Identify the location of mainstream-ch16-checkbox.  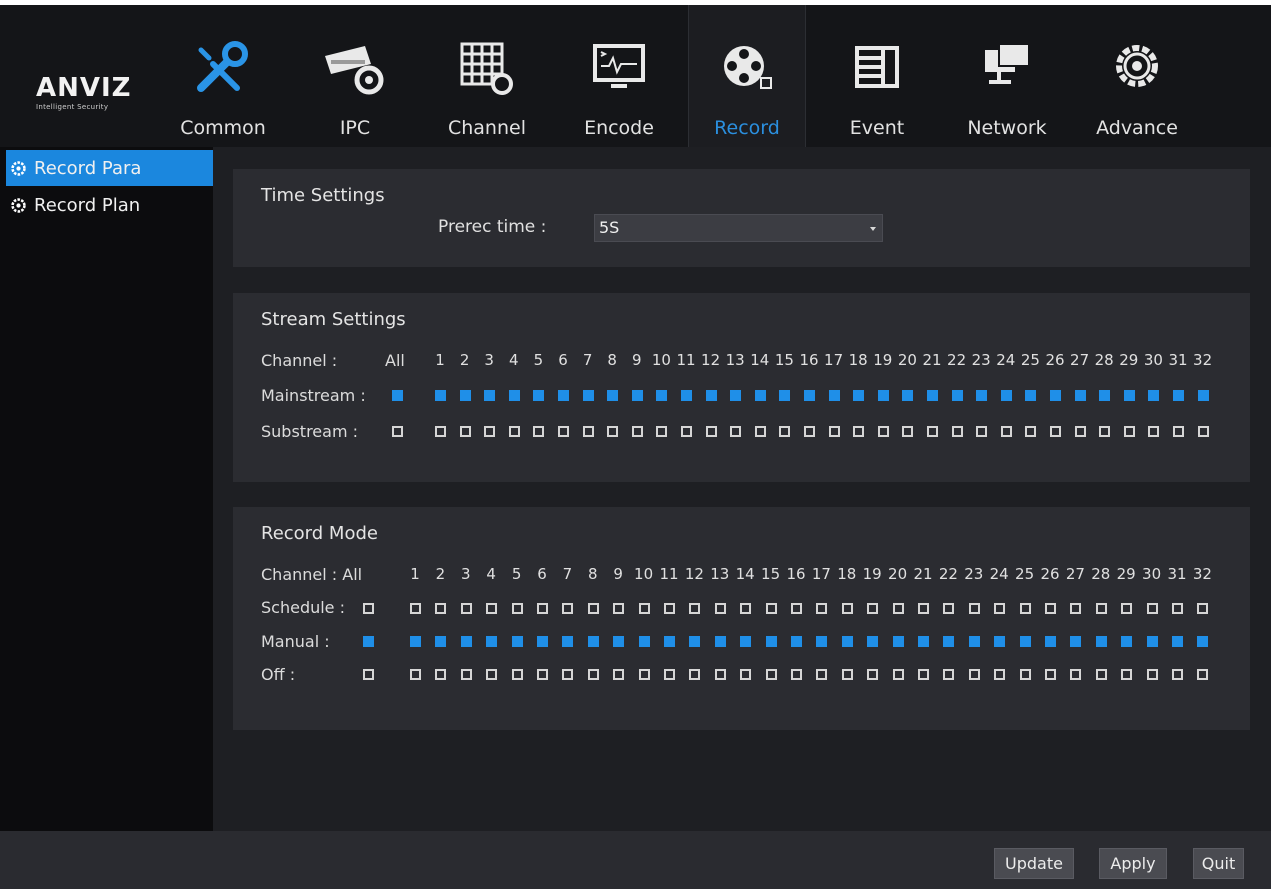
(809, 395).